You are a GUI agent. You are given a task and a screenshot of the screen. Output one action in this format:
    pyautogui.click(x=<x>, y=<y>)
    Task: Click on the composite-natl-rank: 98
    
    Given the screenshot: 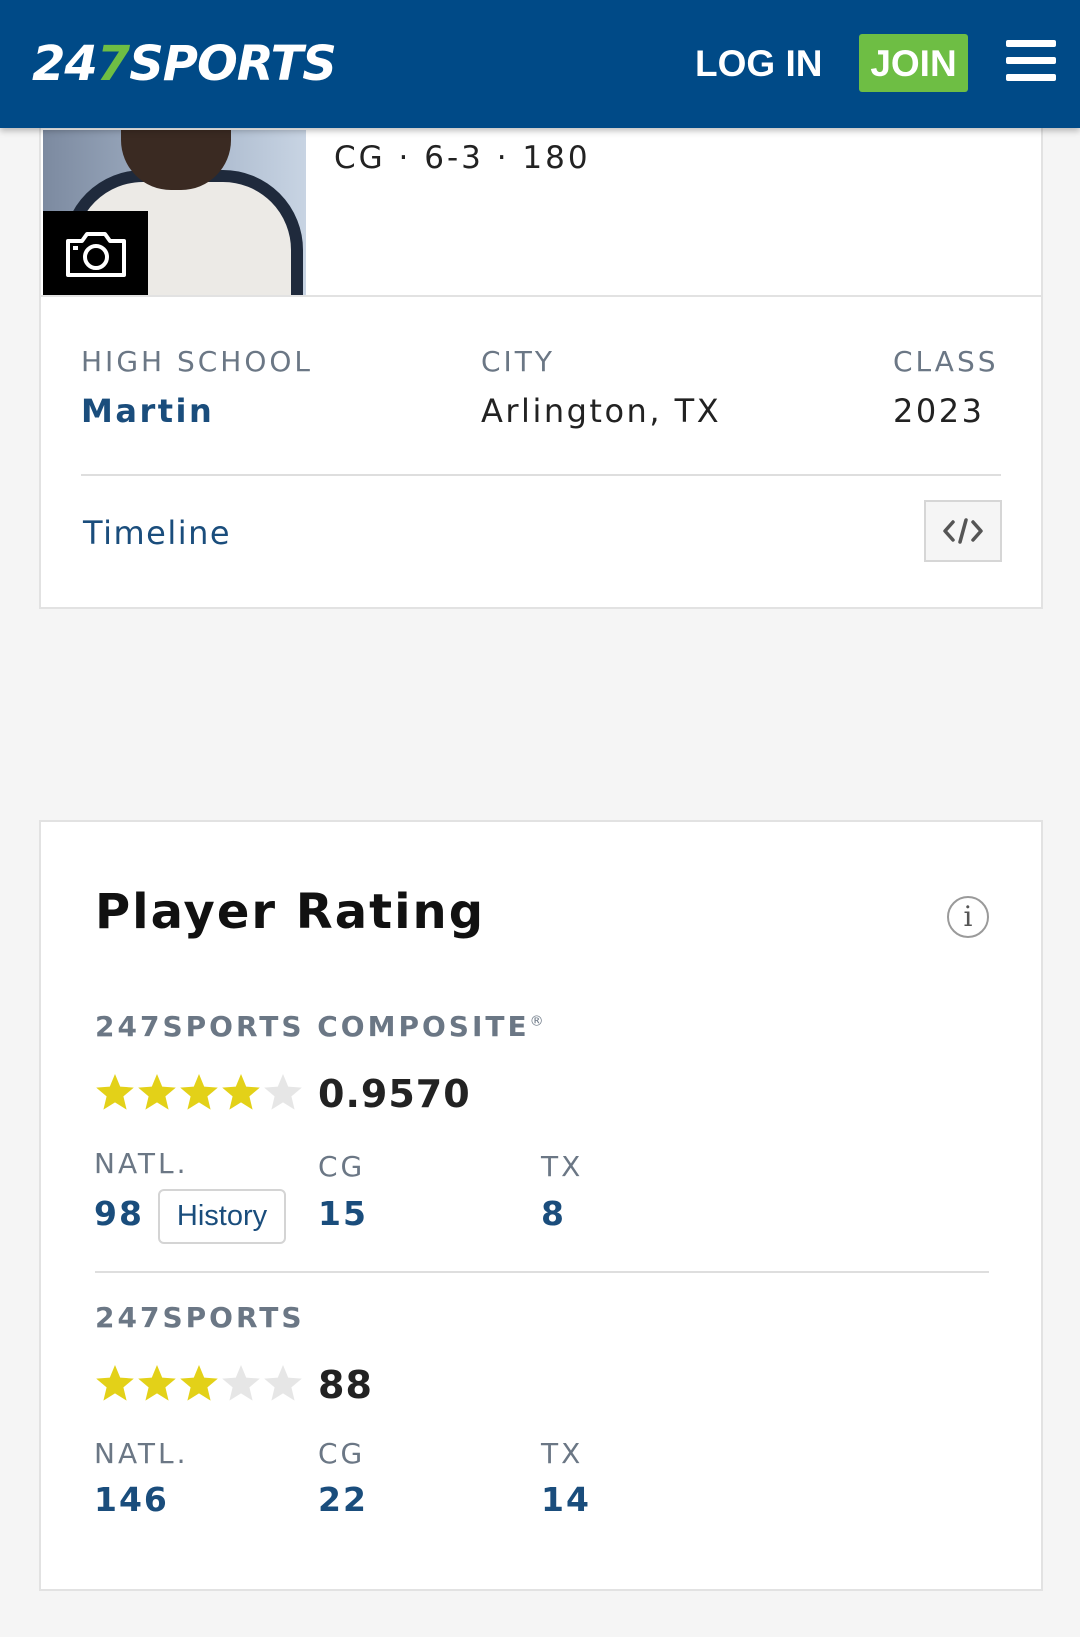 What is the action you would take?
    pyautogui.click(x=119, y=1213)
    